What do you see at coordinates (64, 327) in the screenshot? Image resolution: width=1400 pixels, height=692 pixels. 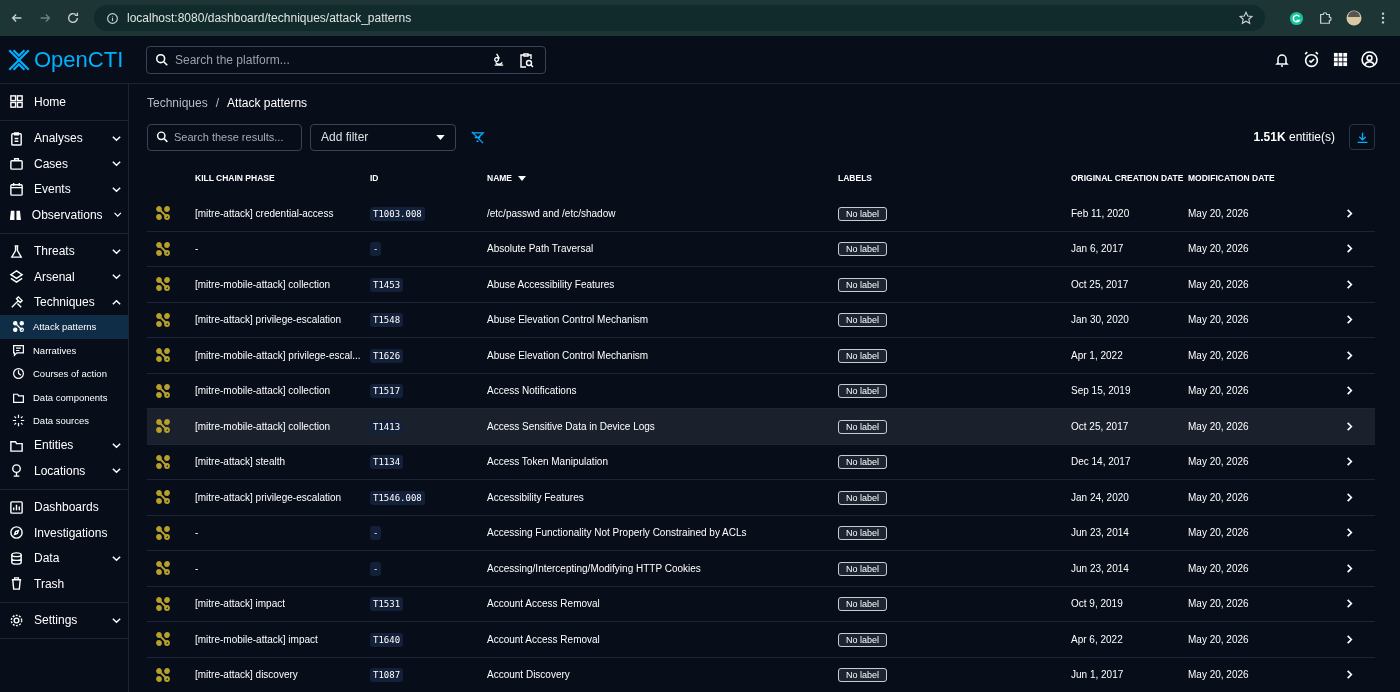 I see `nav-subitem: Attack patterns` at bounding box center [64, 327].